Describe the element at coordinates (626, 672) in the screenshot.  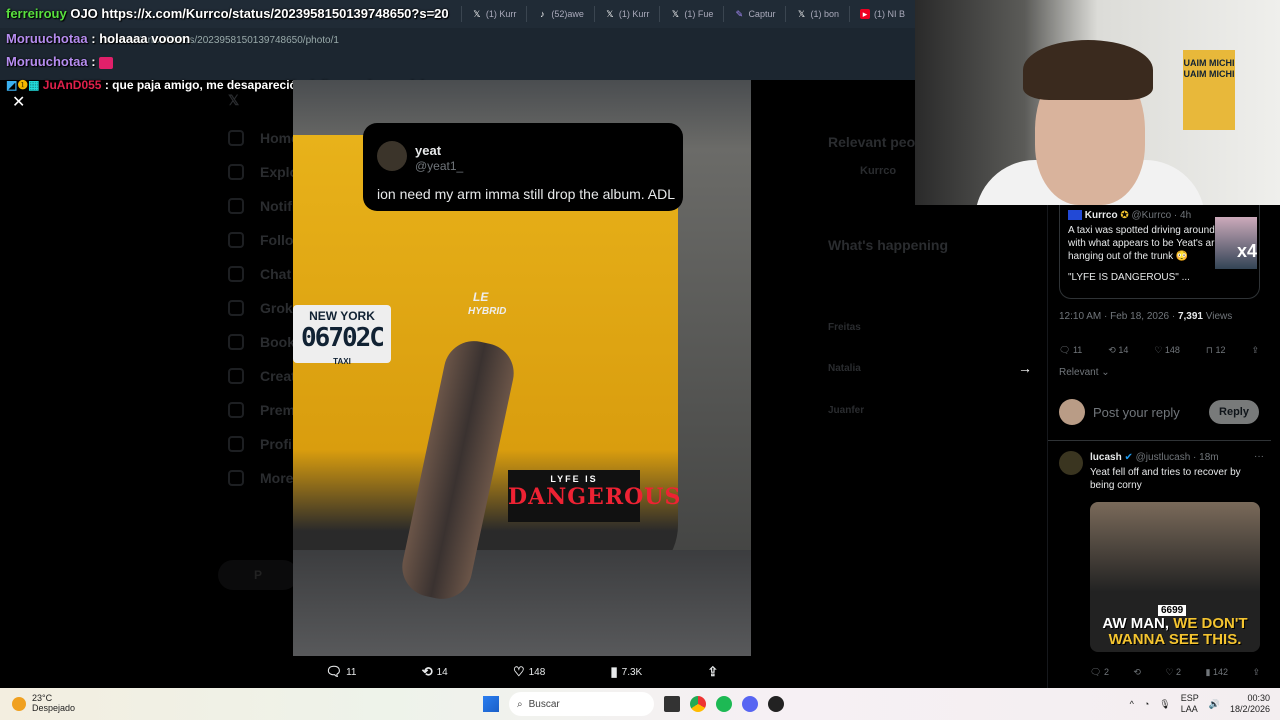
I see `views-button: ▮ 7.3K` at that location.